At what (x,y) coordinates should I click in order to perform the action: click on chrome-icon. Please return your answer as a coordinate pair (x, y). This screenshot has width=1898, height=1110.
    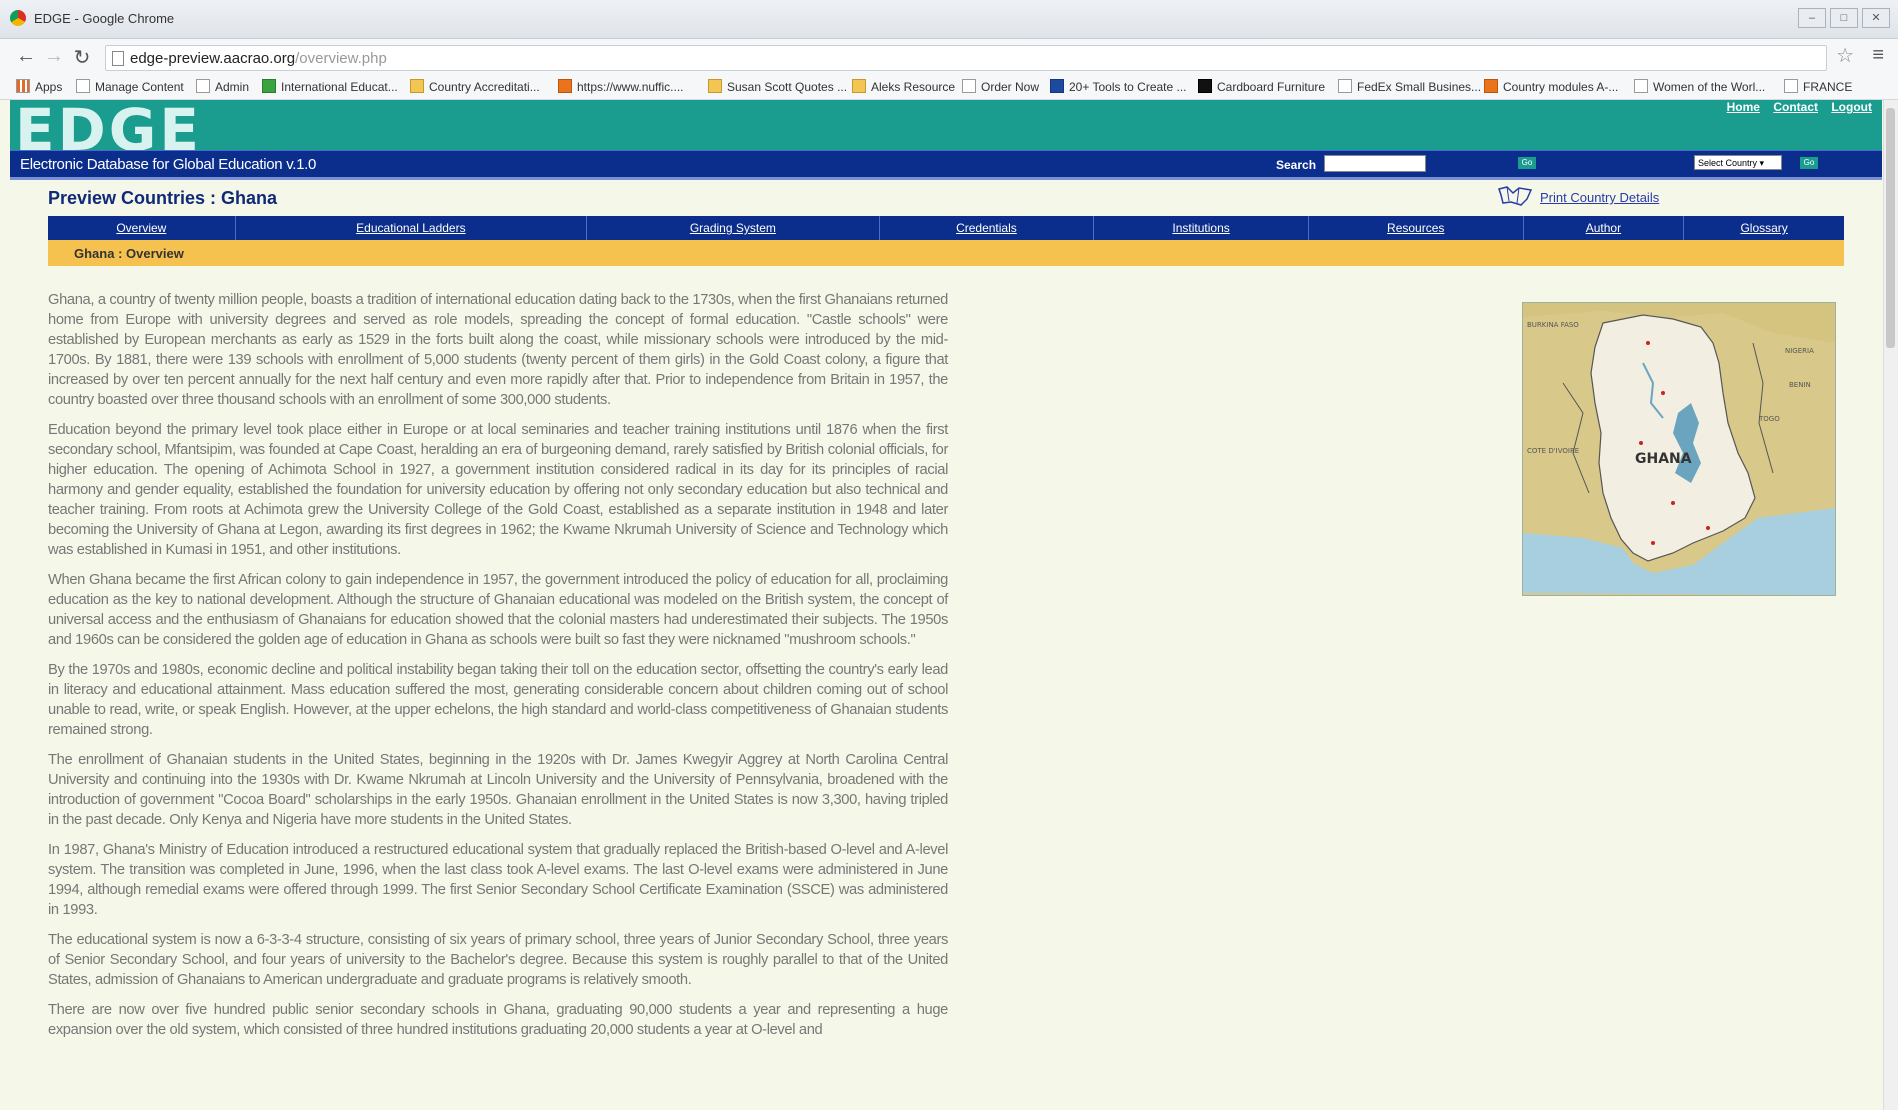
    Looking at the image, I should click on (18, 18).